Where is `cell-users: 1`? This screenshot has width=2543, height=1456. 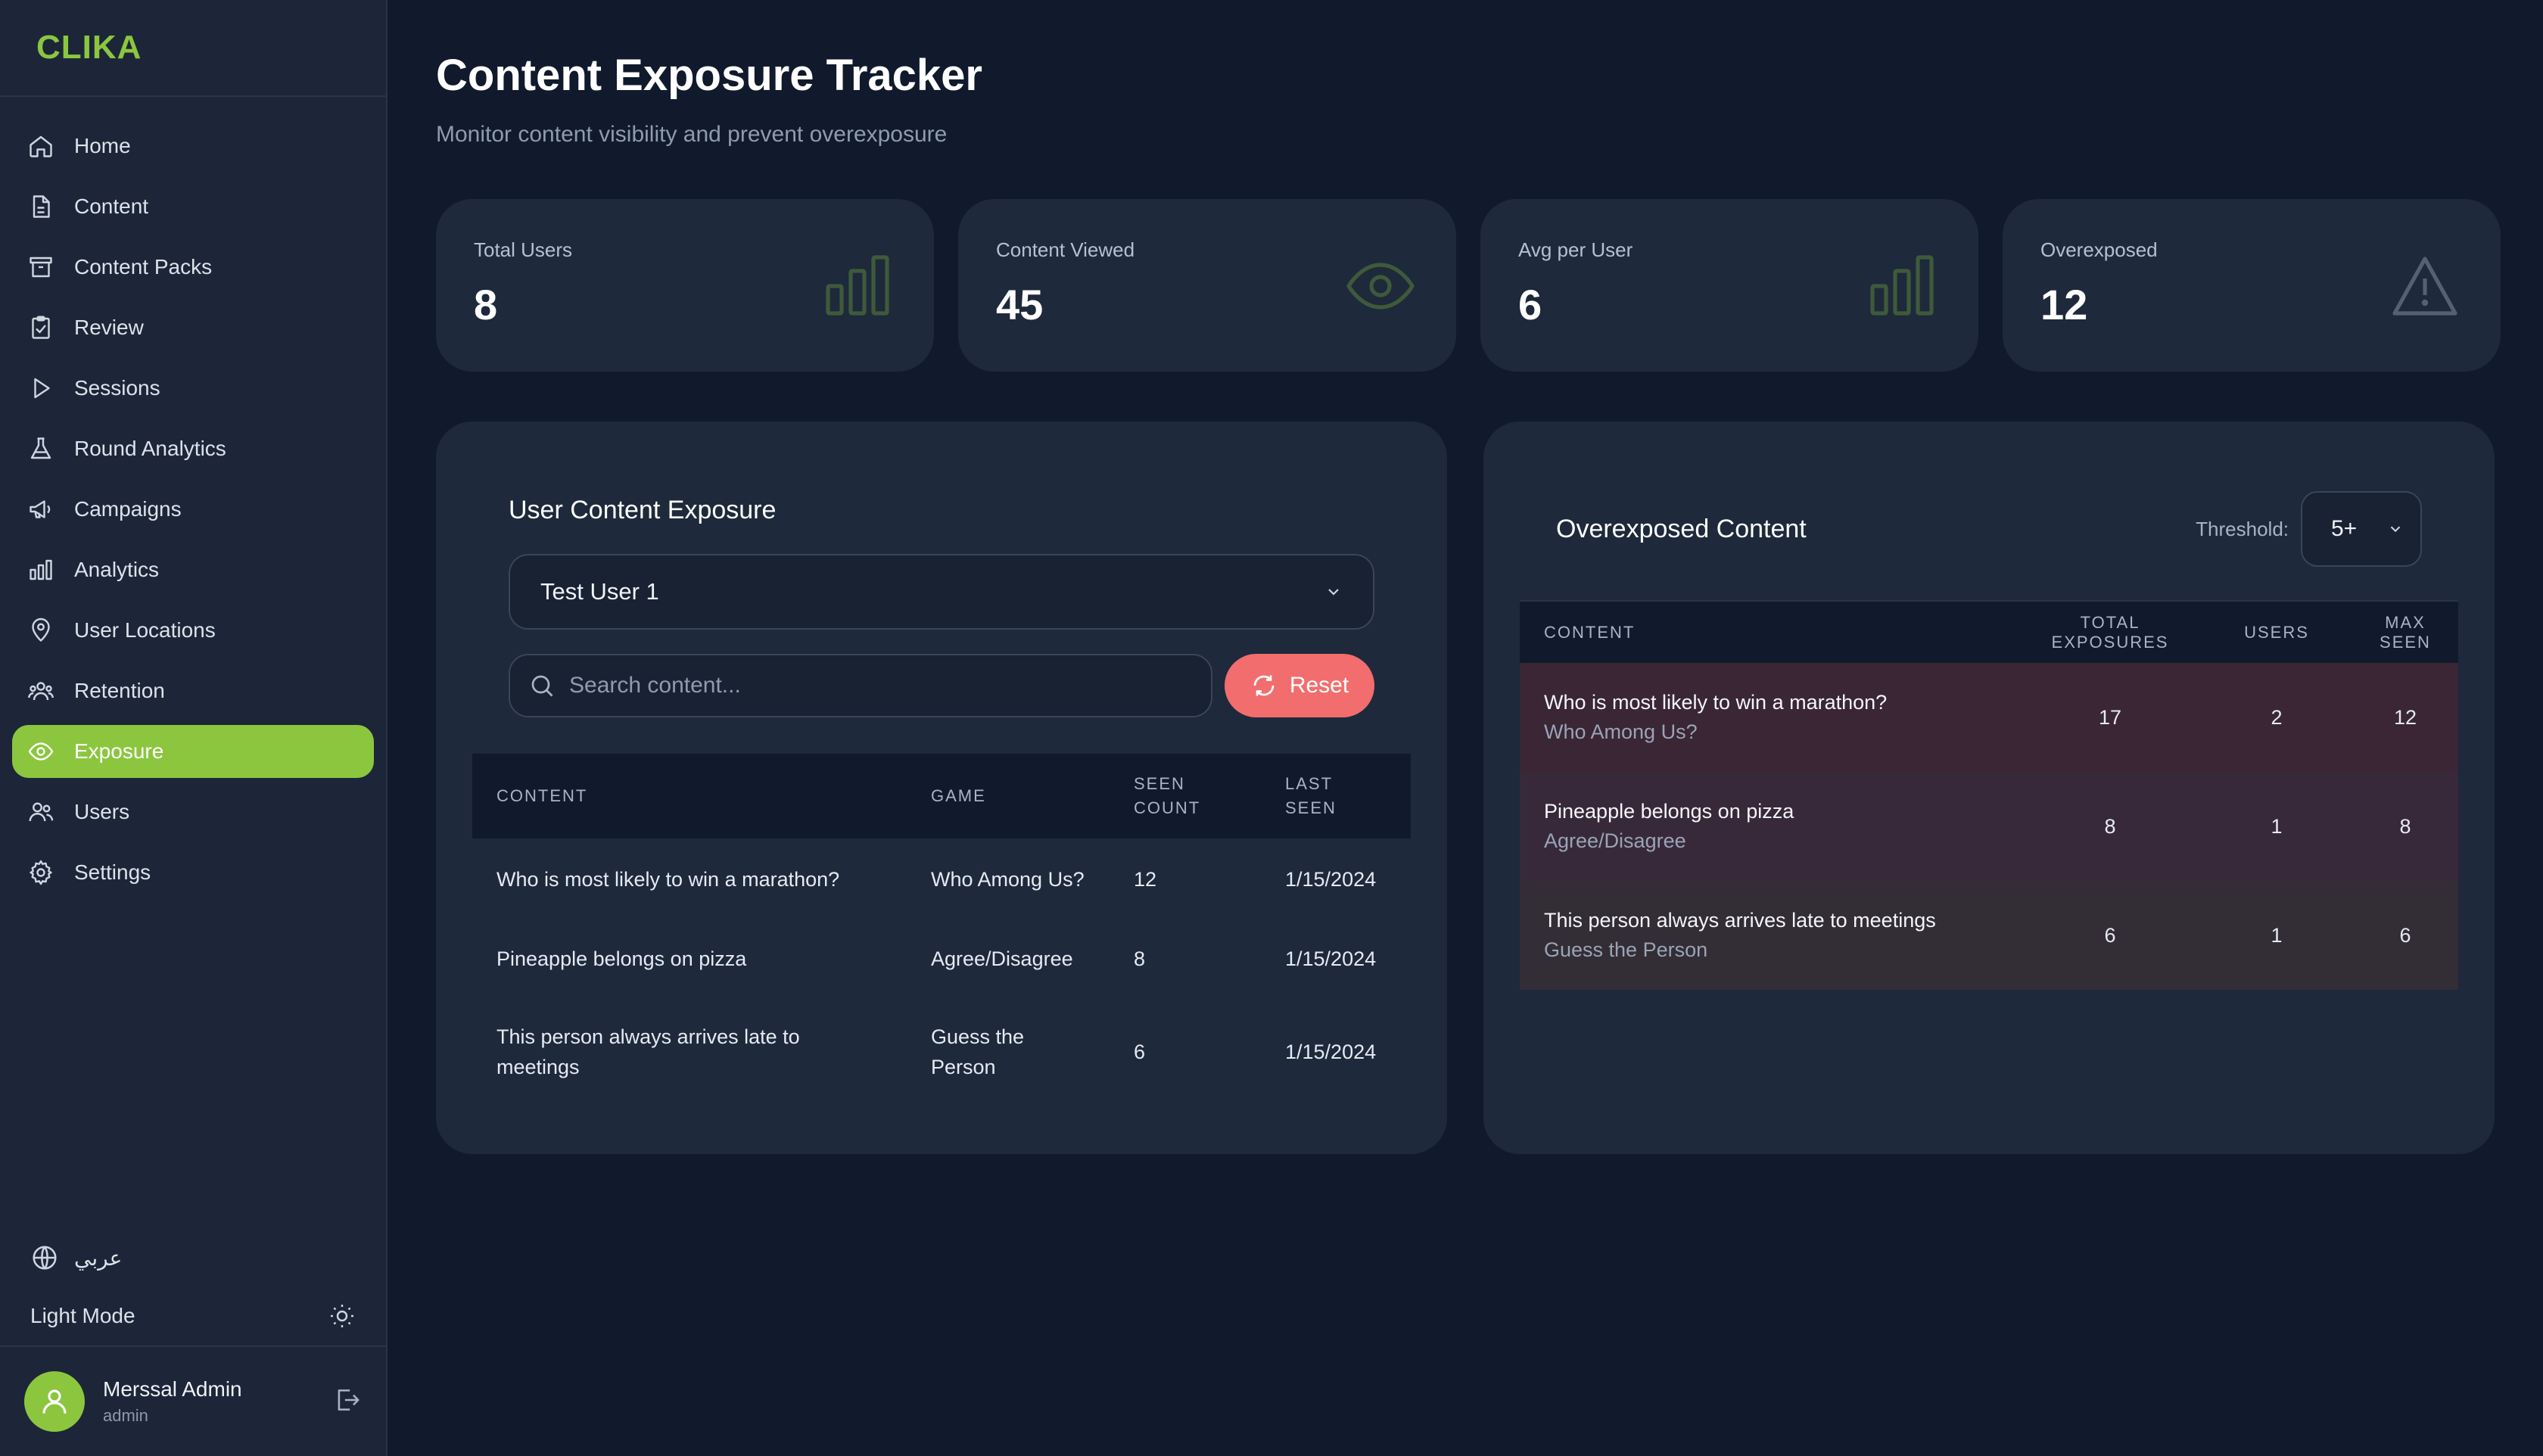
cell-users: 1 is located at coordinates (2277, 935).